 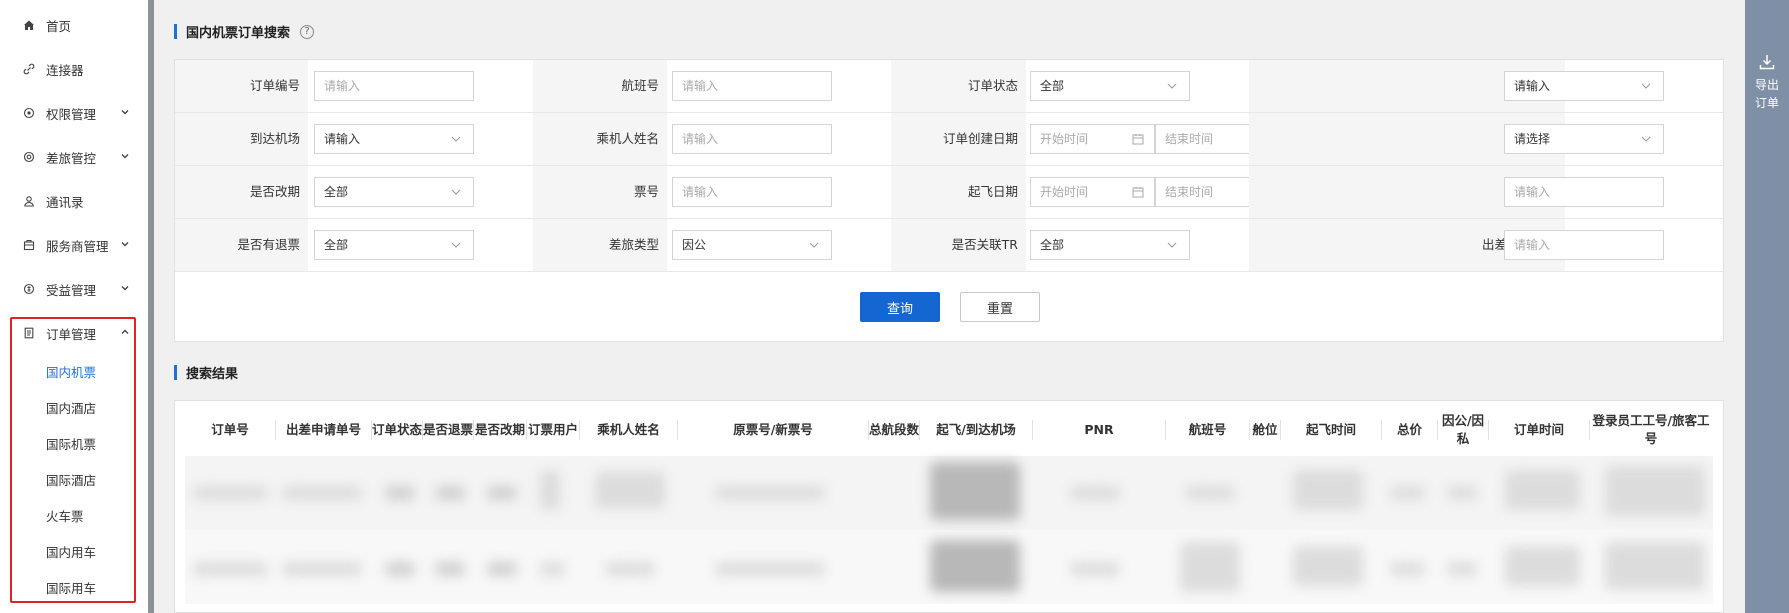 I want to click on dep-date-range: 开始时间 结束时间, so click(x=1155, y=192).